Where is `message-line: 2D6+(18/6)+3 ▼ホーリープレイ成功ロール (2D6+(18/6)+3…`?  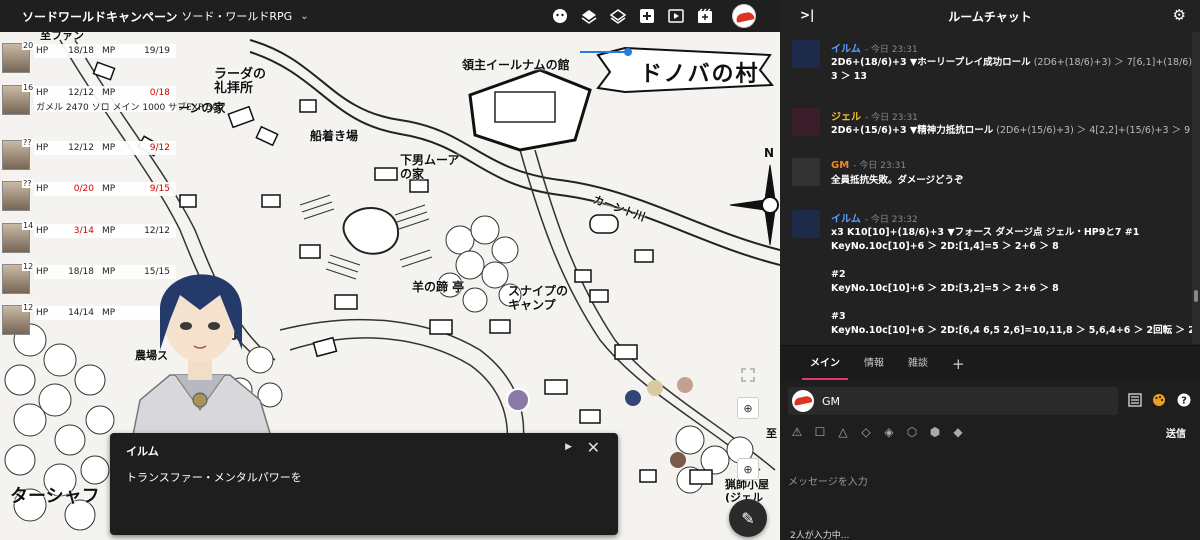 message-line: 2D6+(18/6)+3 ▼ホーリープレイ成功ロール (2D6+(18/6)+3… is located at coordinates (1011, 63).